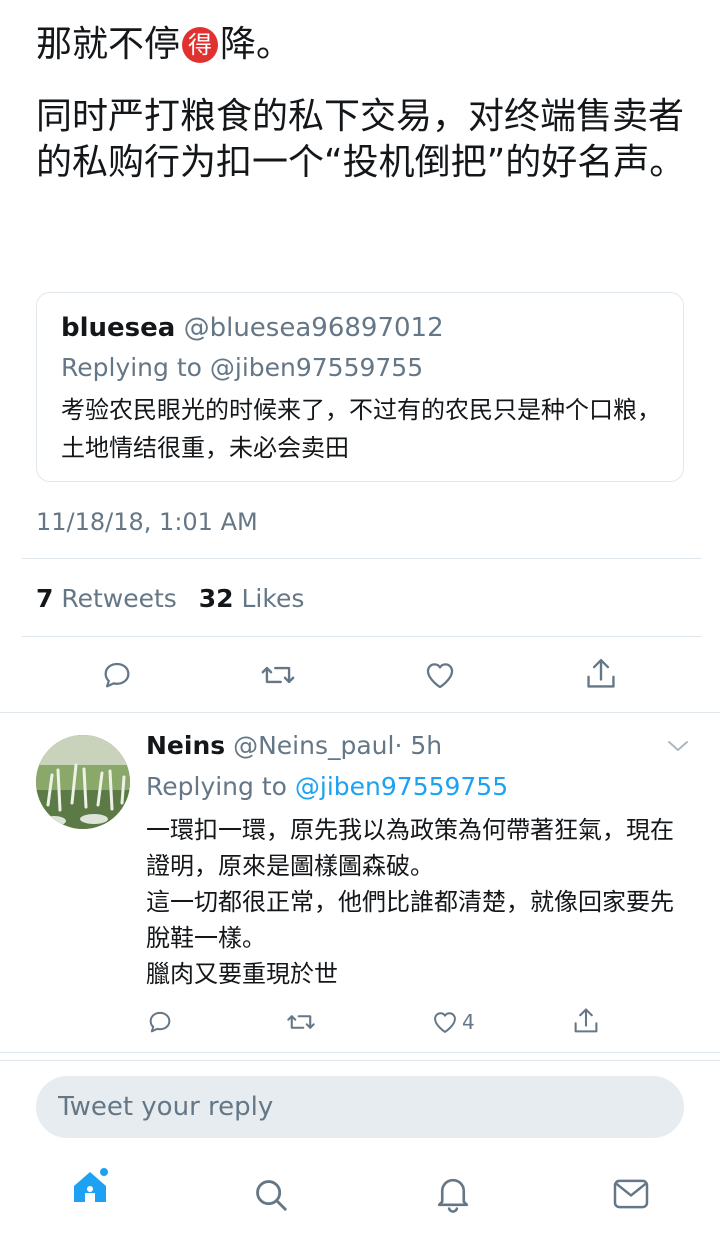 This screenshot has width=720, height=1236. I want to click on reply-like-count: 4, so click(468, 1022).